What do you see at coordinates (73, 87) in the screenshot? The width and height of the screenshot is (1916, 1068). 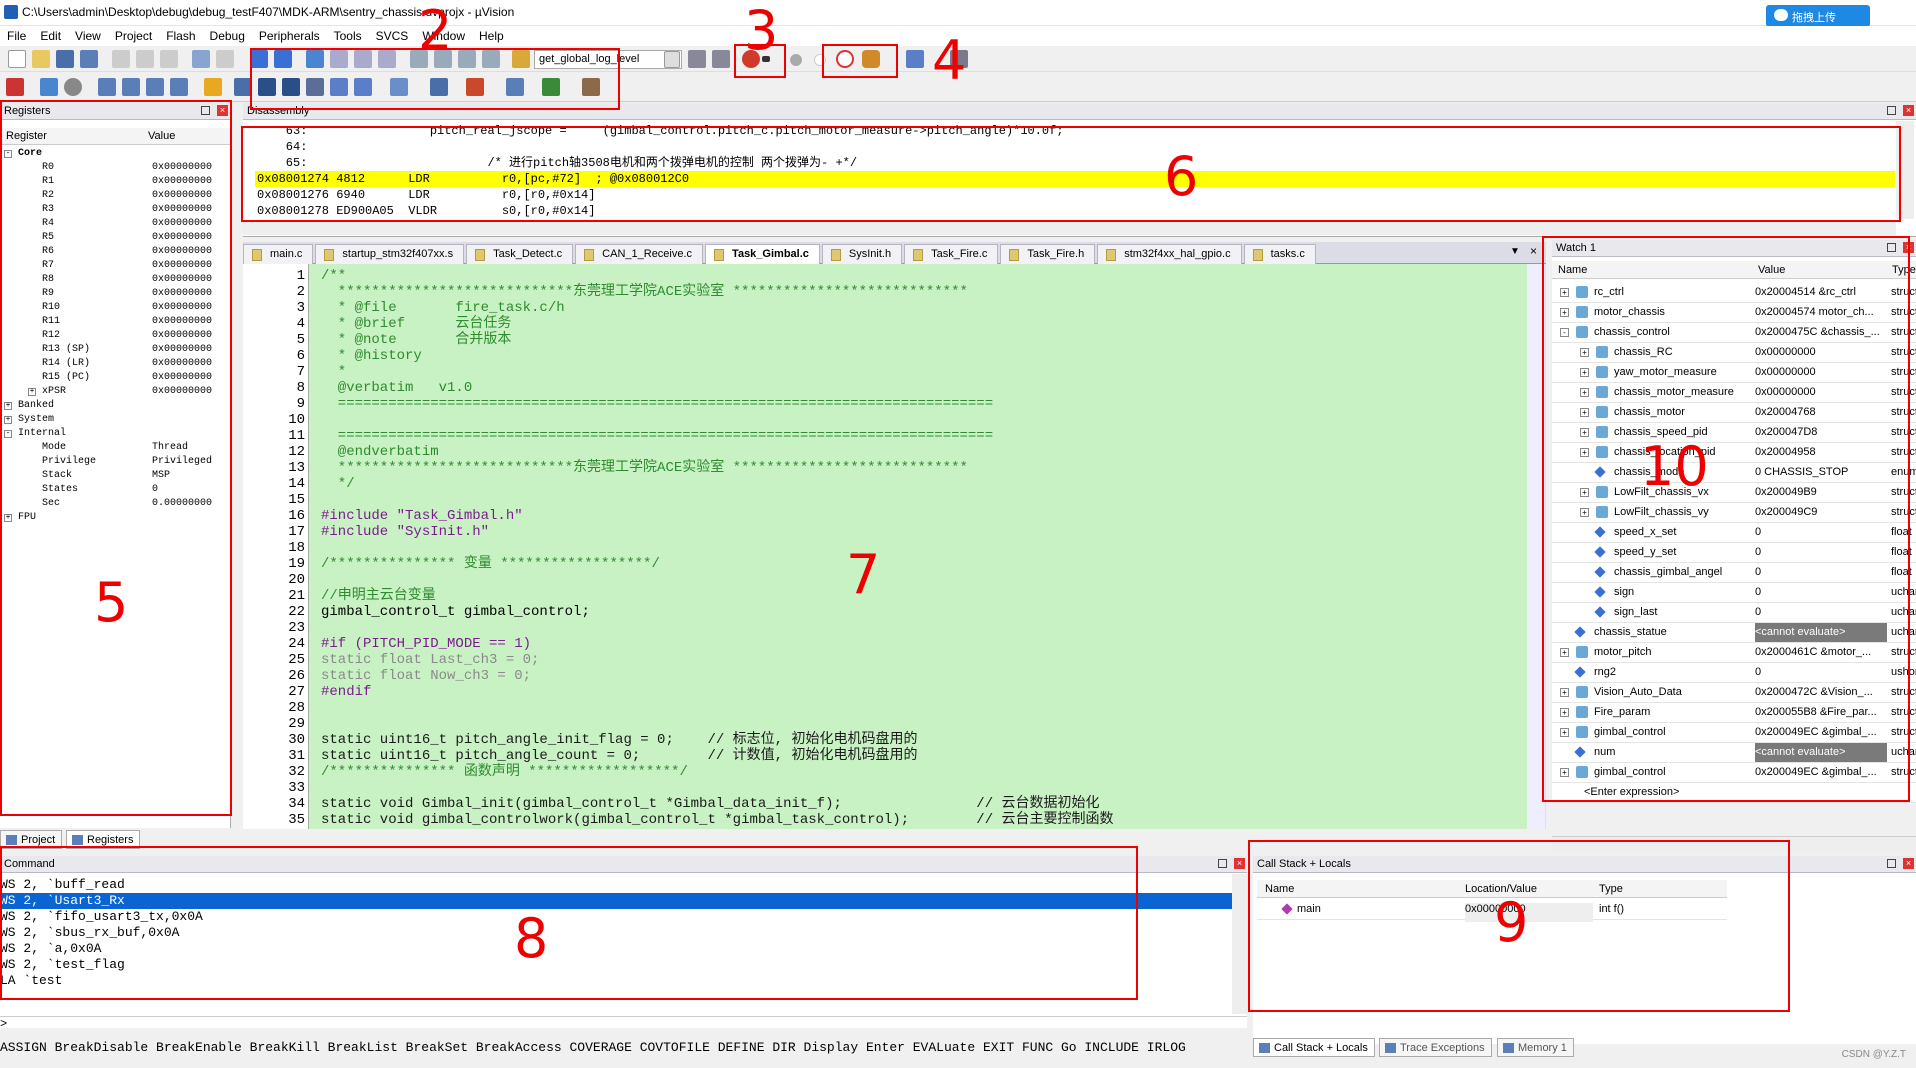 I see `stop-icon` at bounding box center [73, 87].